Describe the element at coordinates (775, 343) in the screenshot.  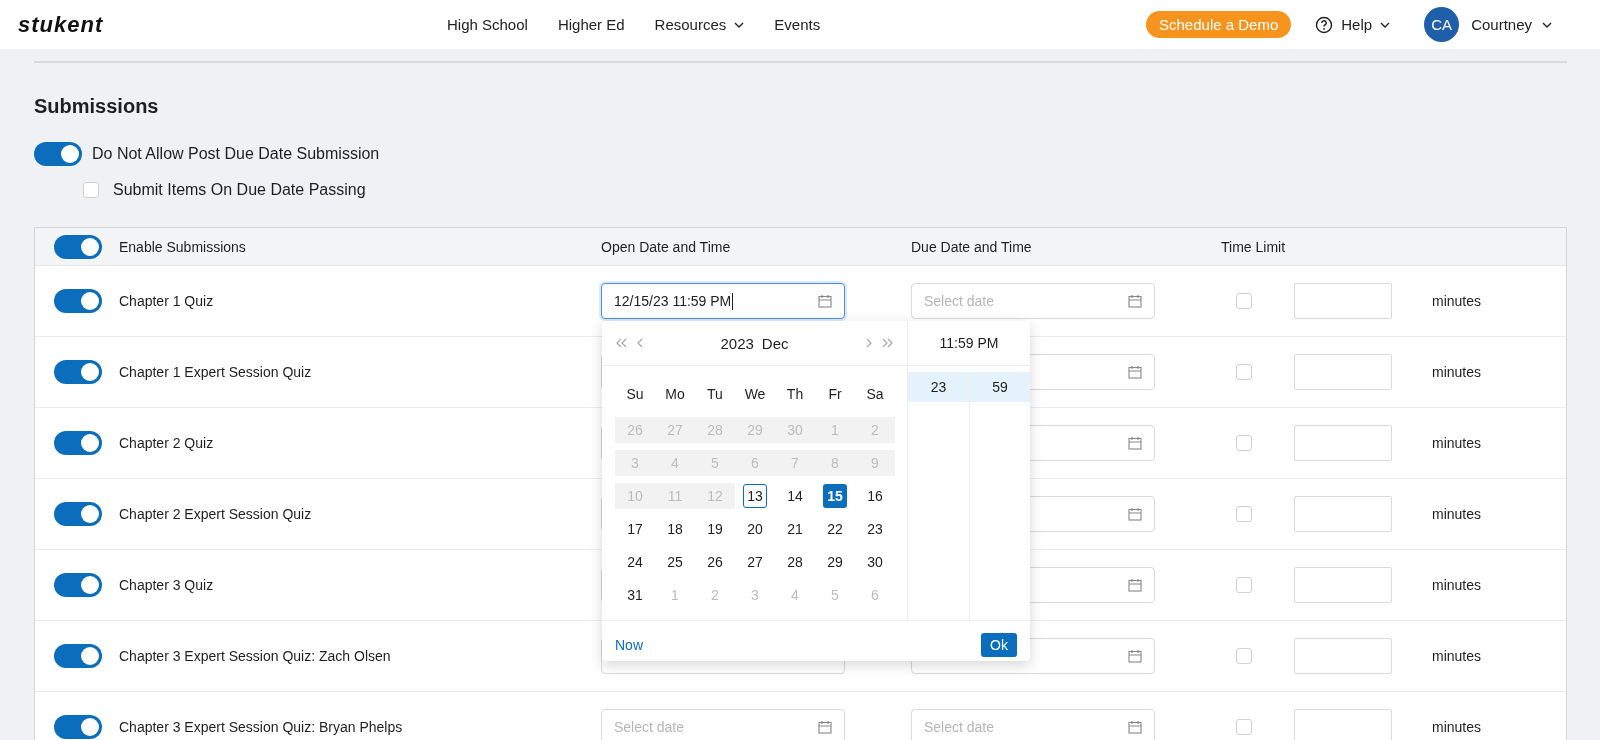
I see `month-label: Dec` at that location.